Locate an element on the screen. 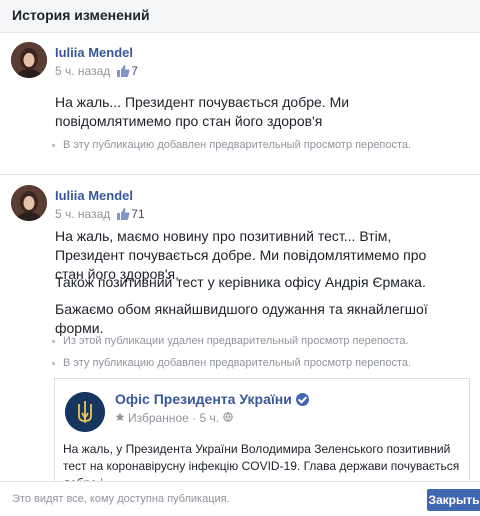 The width and height of the screenshot is (480, 516). like-count: 7 is located at coordinates (134, 71).